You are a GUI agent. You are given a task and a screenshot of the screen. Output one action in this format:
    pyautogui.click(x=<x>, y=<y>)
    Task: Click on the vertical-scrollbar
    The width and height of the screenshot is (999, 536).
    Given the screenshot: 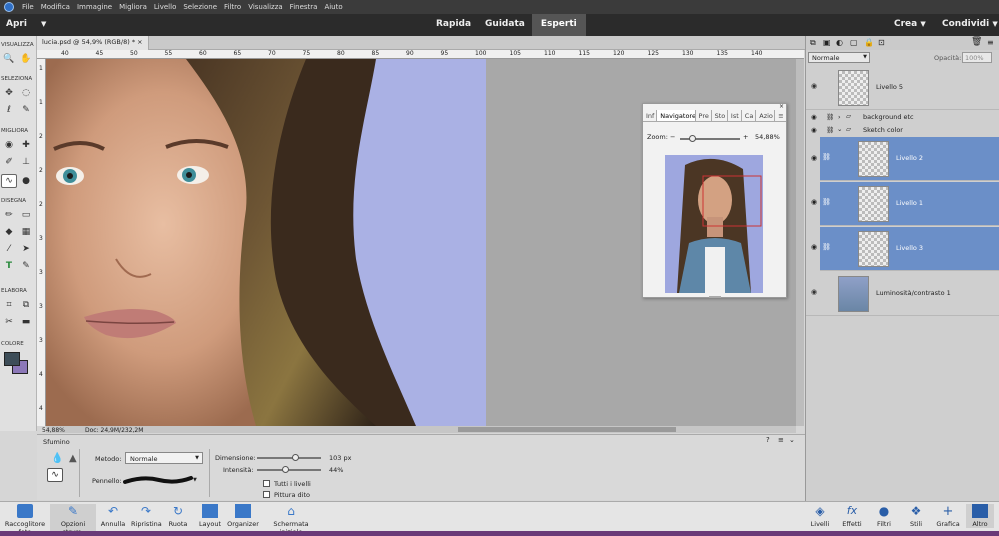 What is the action you would take?
    pyautogui.click(x=800, y=242)
    